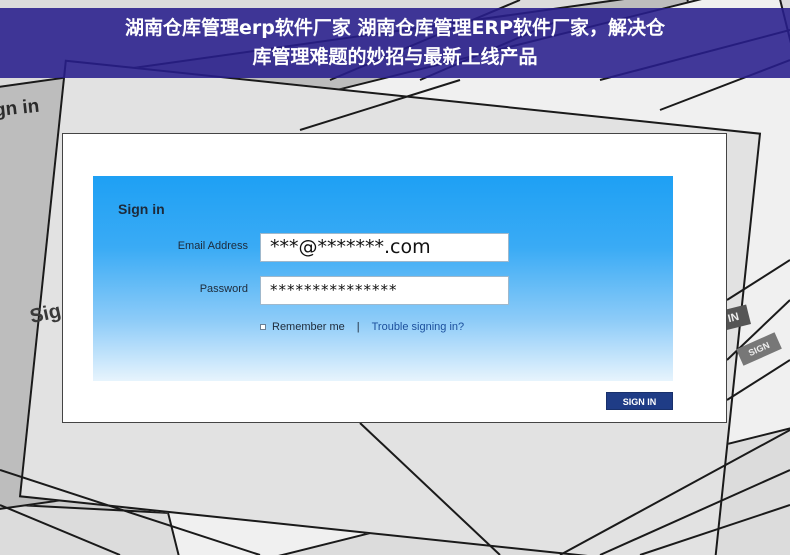 The image size is (790, 555). I want to click on remember-me-checkbox, so click(263, 327).